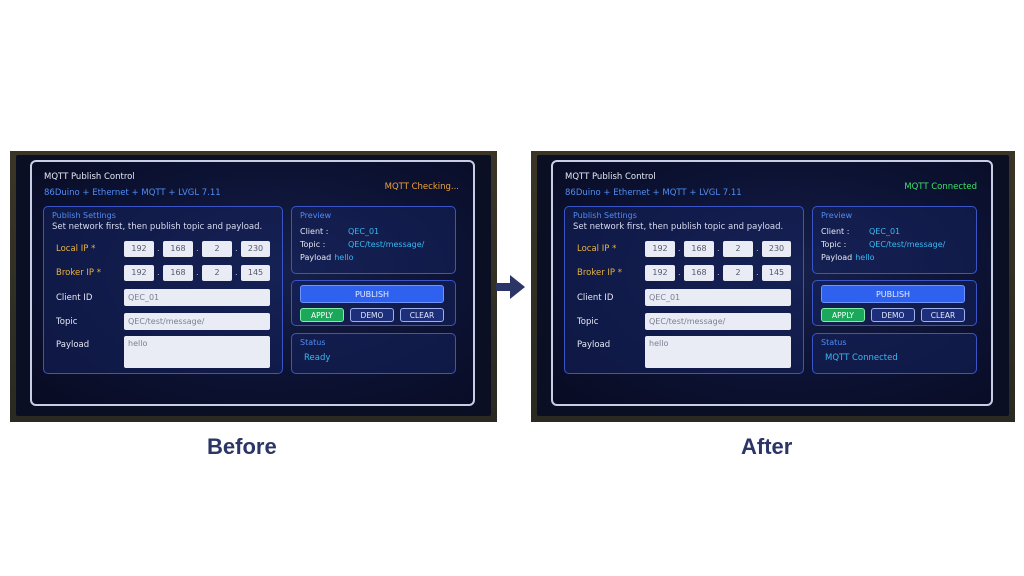  I want to click on status-panel: Status Ready, so click(373, 353).